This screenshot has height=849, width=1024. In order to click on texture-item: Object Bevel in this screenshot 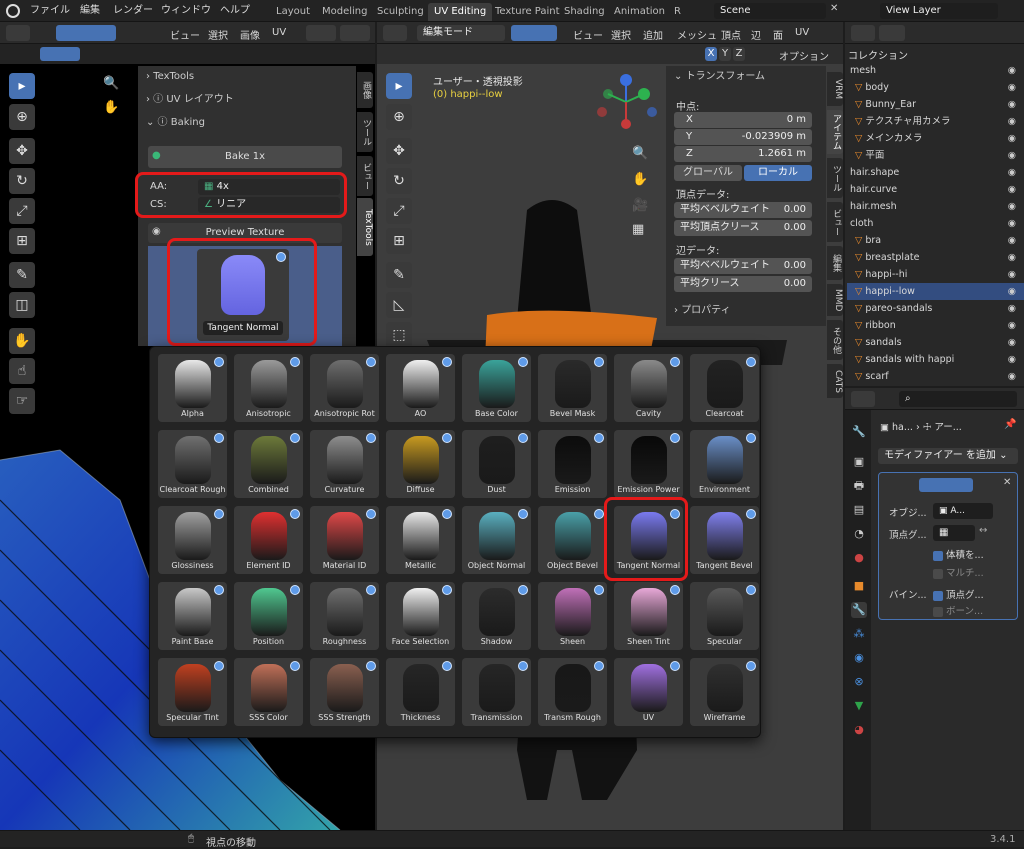, I will do `click(572, 540)`.